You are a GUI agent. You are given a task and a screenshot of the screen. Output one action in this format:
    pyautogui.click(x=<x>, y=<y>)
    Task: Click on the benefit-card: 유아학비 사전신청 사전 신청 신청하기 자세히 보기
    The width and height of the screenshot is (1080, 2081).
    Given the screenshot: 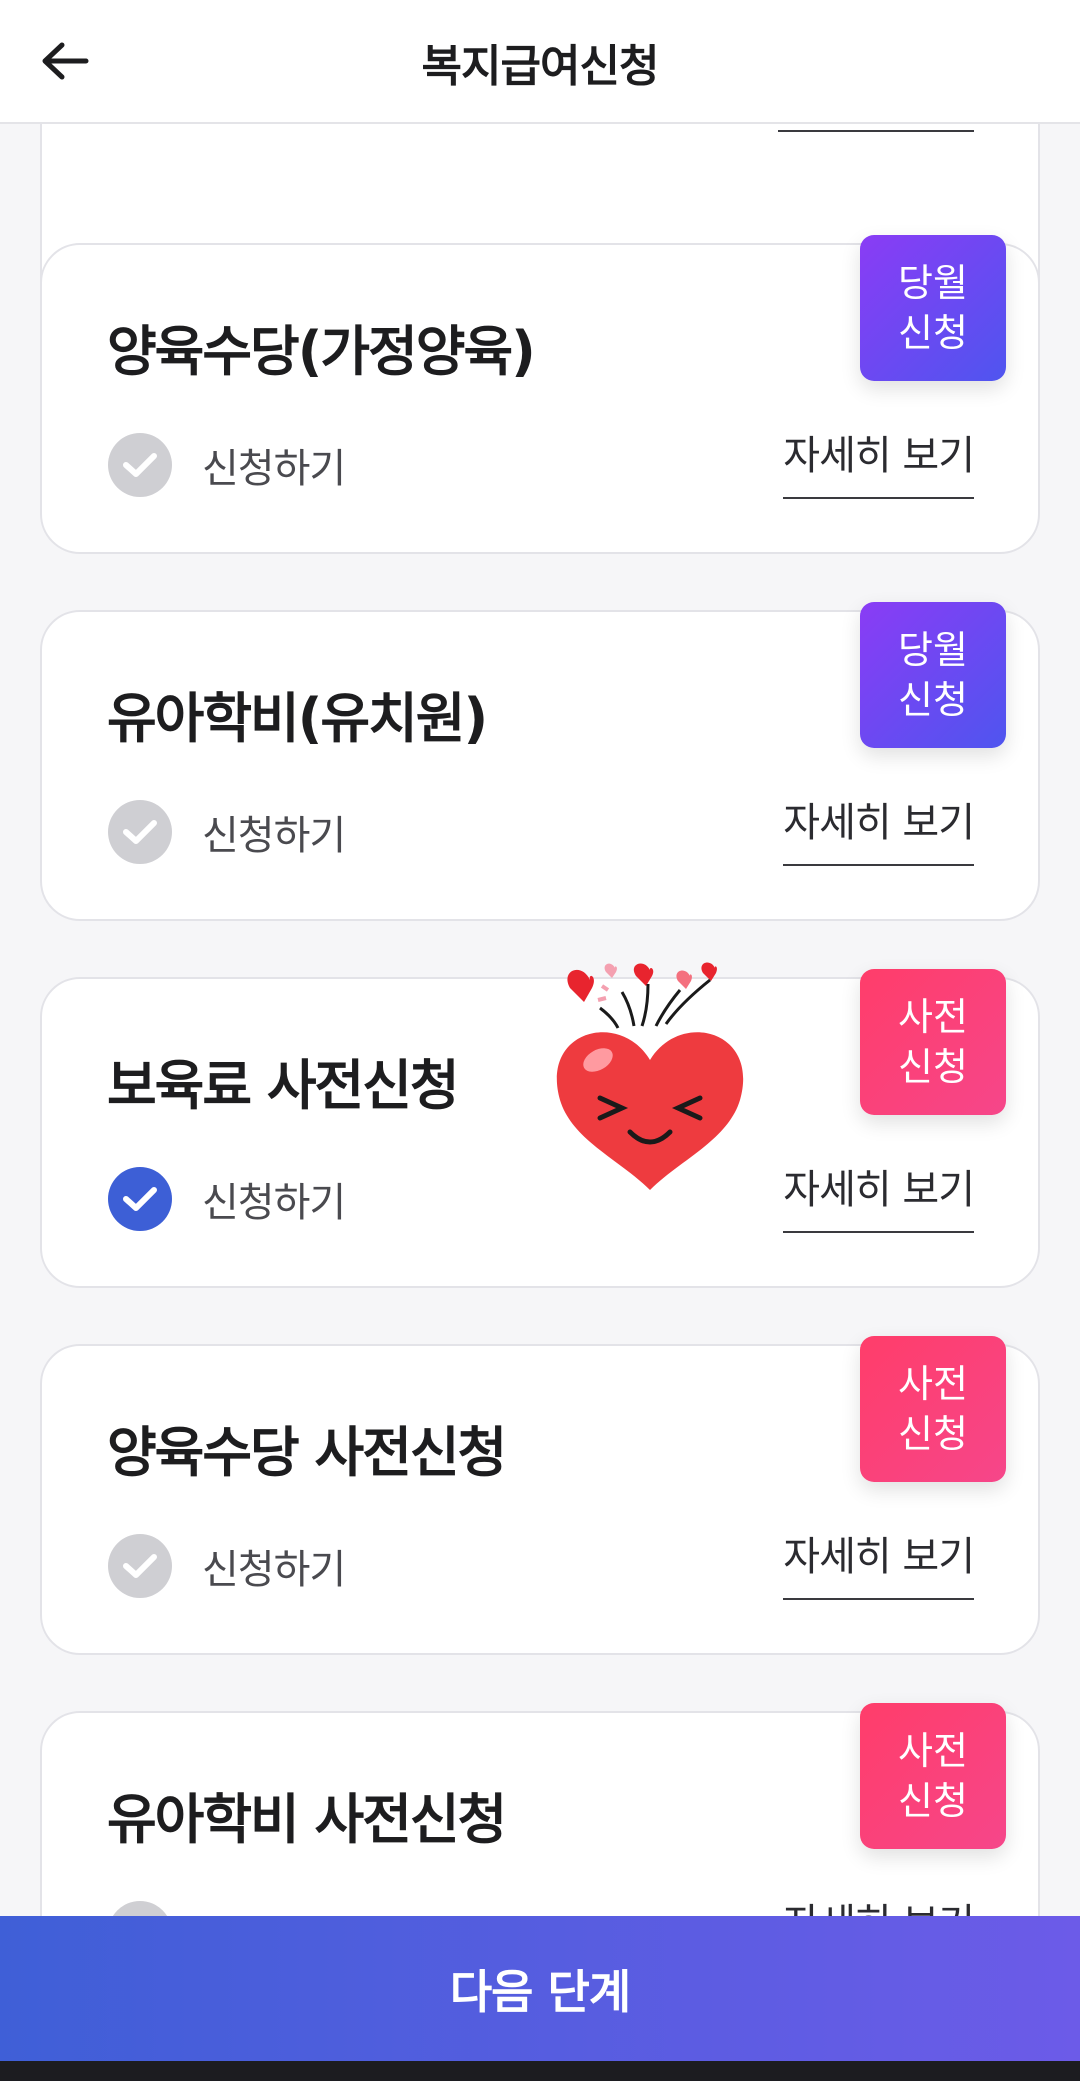 What is the action you would take?
    pyautogui.click(x=540, y=1809)
    